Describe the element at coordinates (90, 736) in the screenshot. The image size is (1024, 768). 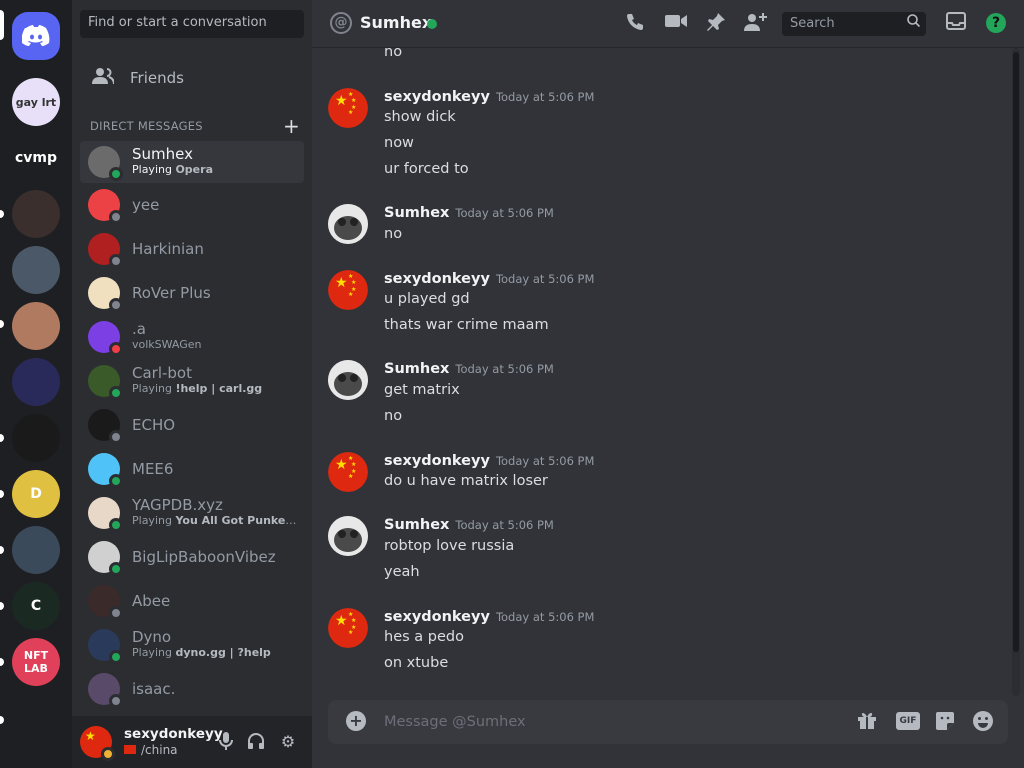
I see `star-icon: ★` at that location.